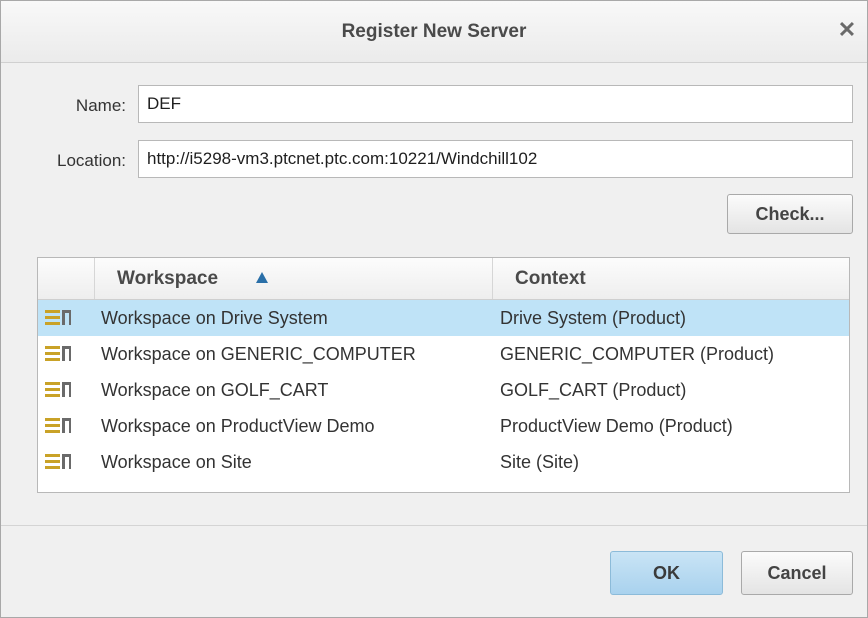  I want to click on name-label: Name:, so click(100, 105).